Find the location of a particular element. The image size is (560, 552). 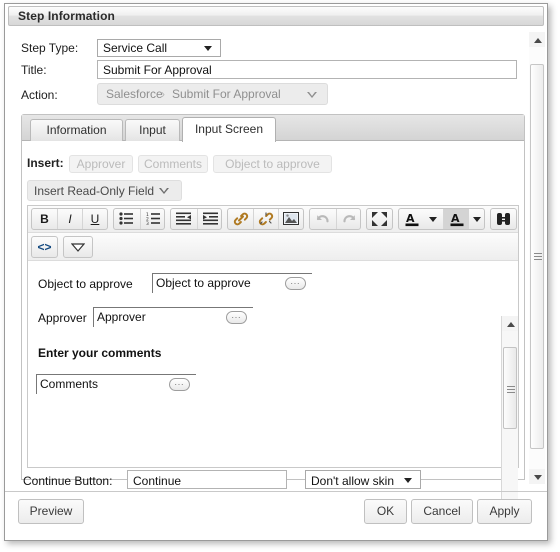

insert-readonly-field-label: Insert Read-Only Field is located at coordinates (94, 191).